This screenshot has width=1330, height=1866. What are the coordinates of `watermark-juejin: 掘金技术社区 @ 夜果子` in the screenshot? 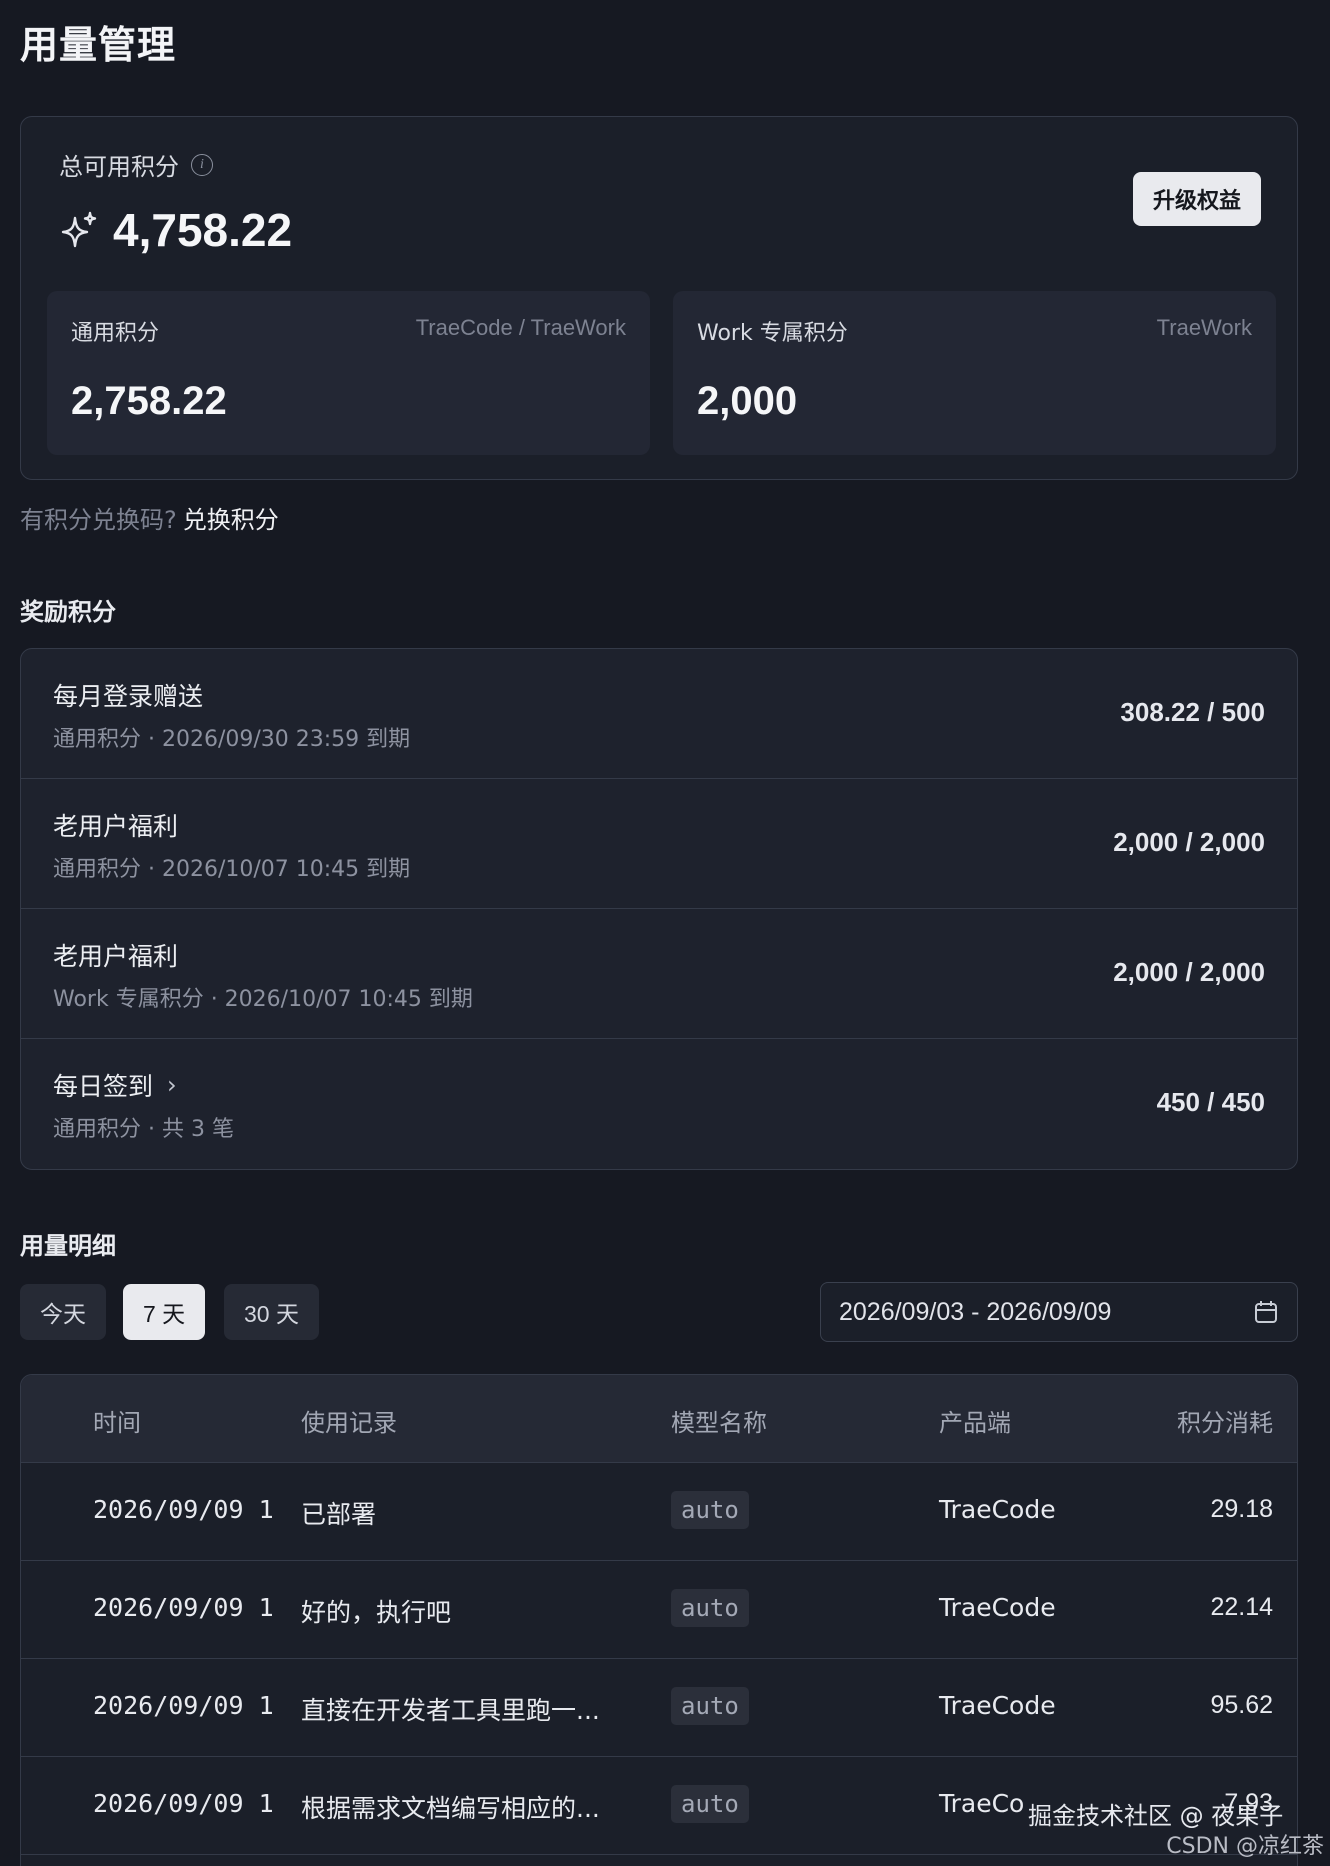 It's located at (1156, 1816).